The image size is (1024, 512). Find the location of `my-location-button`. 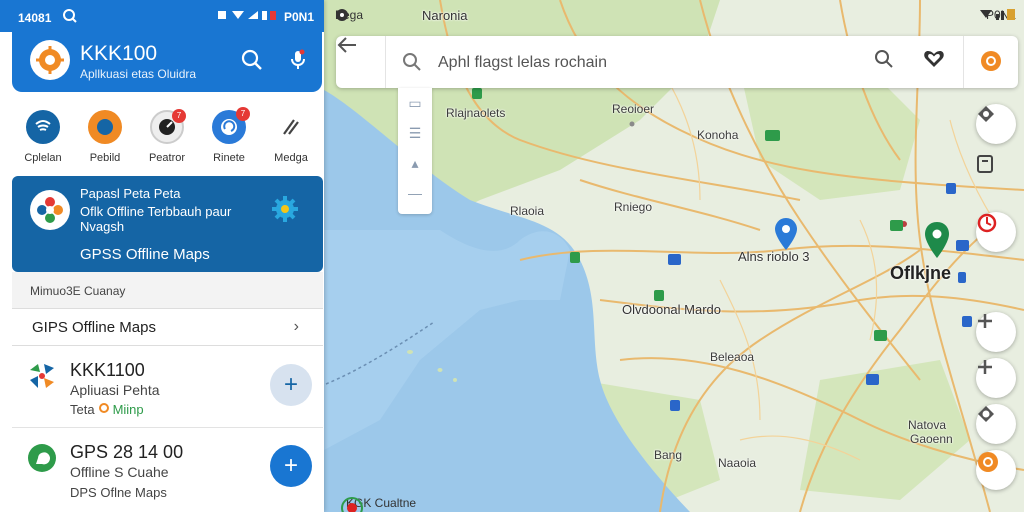

my-location-button is located at coordinates (996, 424).